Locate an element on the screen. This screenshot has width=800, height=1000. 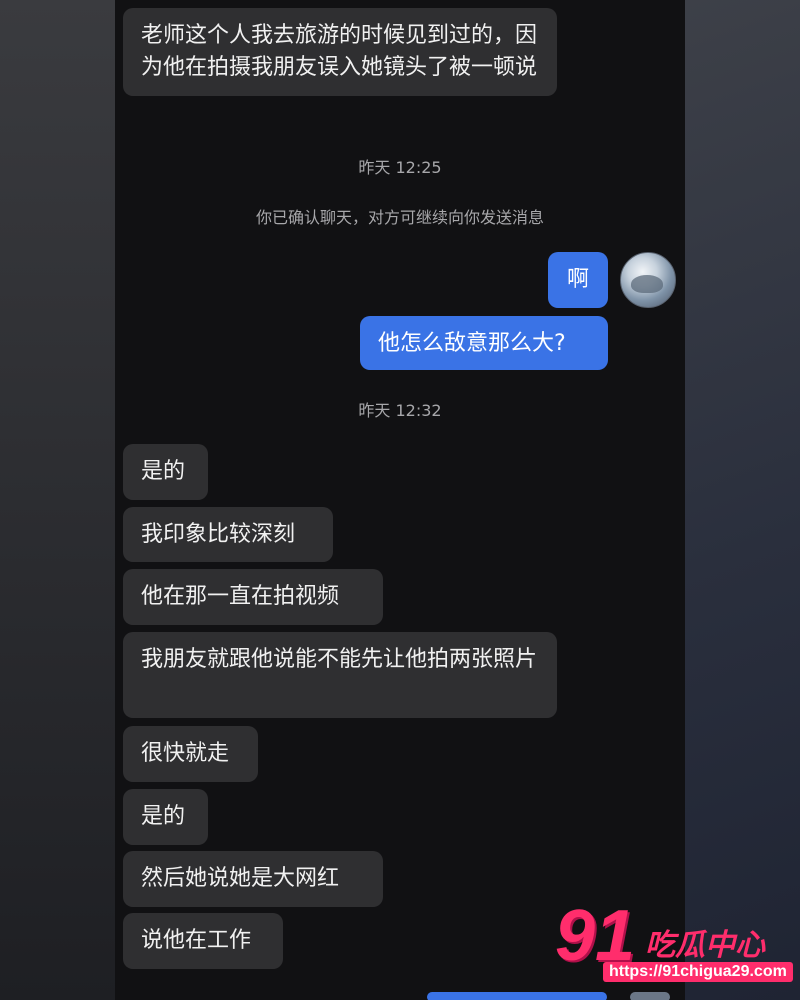
message-incoming: 老师这个人我去旅游的时候见到过的，因为他在拍摄我朋友误入她镜头了被一顿说 is located at coordinates (340, 52).